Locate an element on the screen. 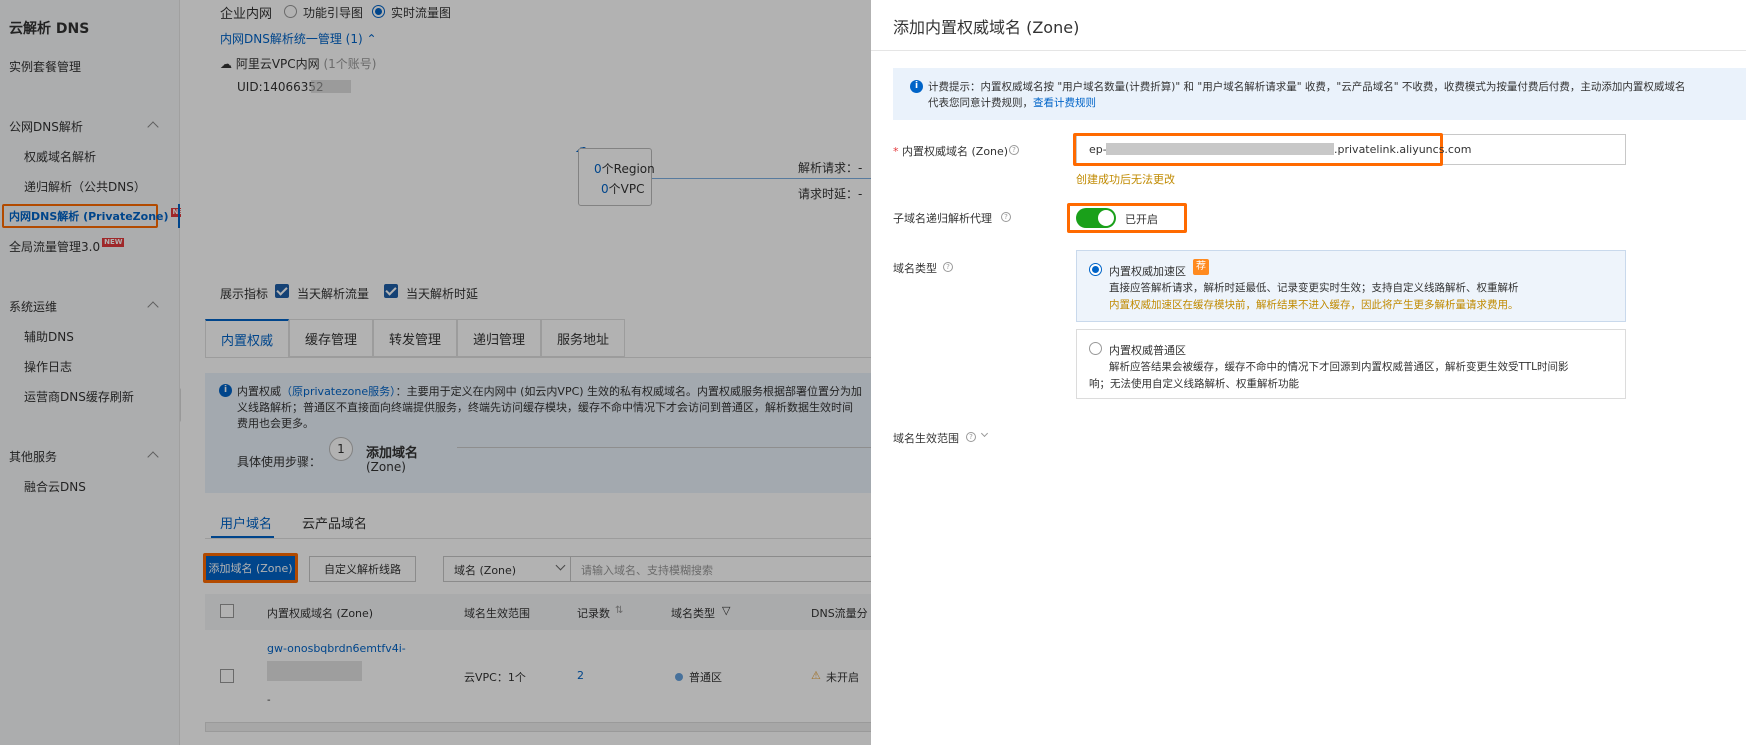  billing-line2: 代表您同意计费规则，查看计费规则 is located at coordinates (1012, 102).